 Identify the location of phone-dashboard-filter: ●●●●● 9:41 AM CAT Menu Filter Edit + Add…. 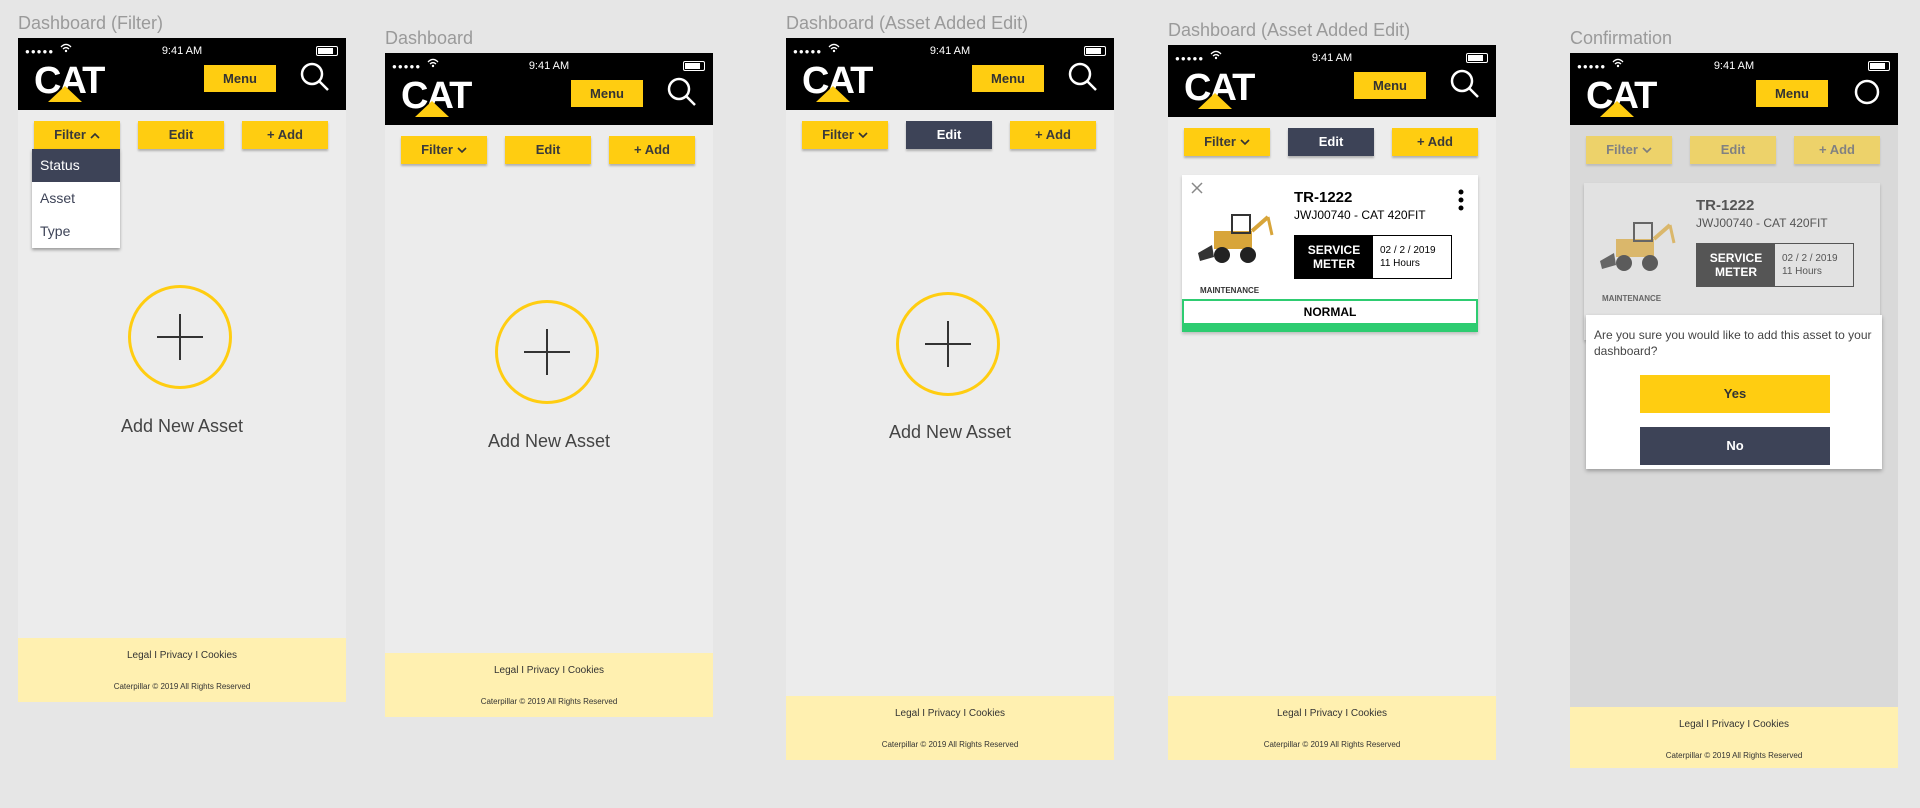
(182, 370).